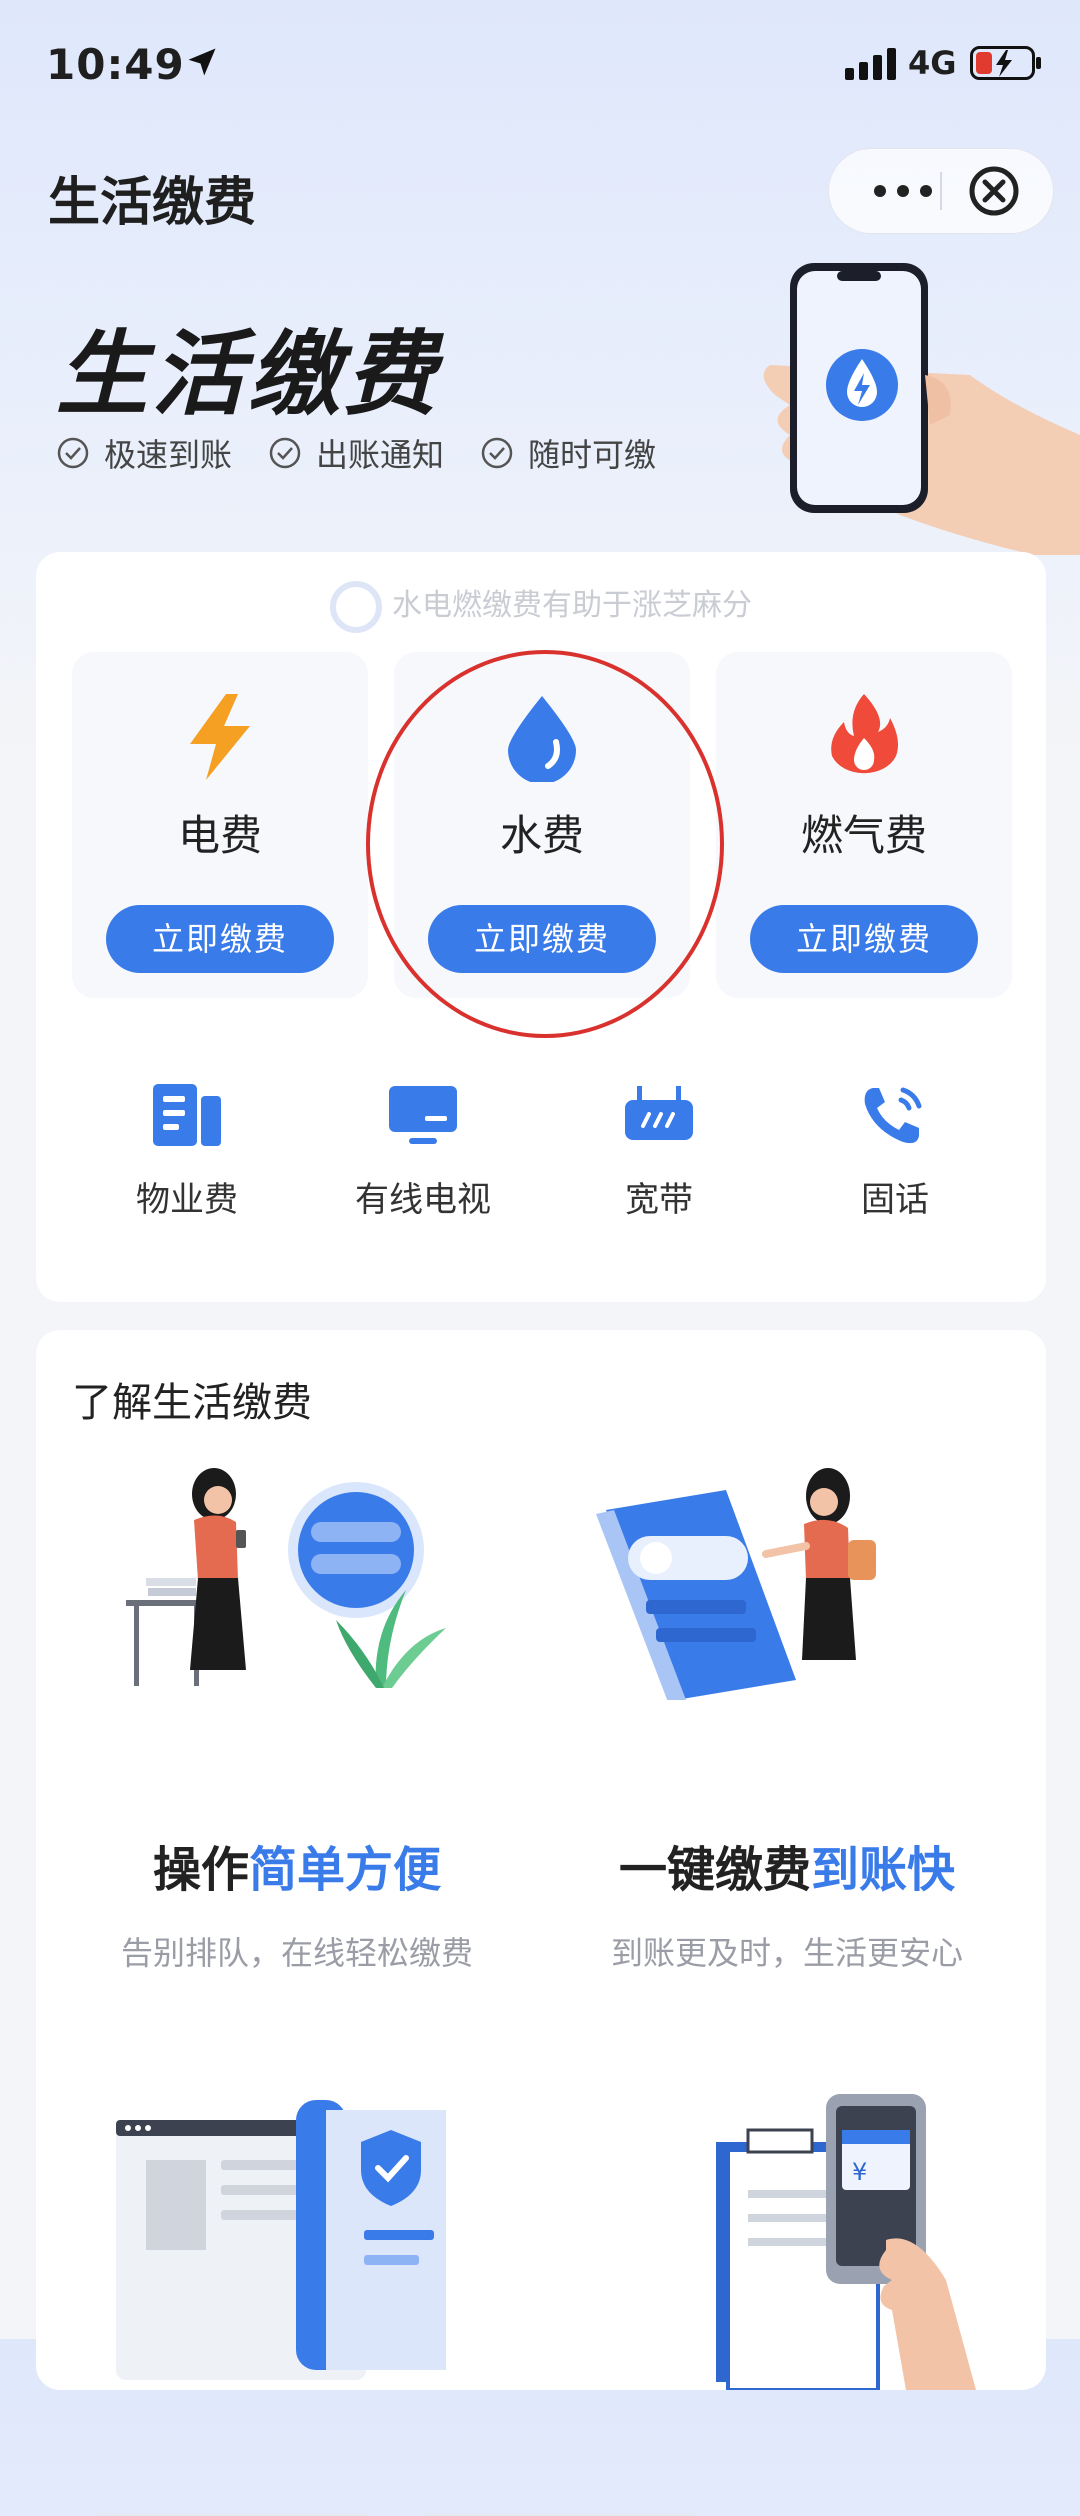  Describe the element at coordinates (423, 1151) in the screenshot. I see `service-cable-tv: 有线电视` at that location.